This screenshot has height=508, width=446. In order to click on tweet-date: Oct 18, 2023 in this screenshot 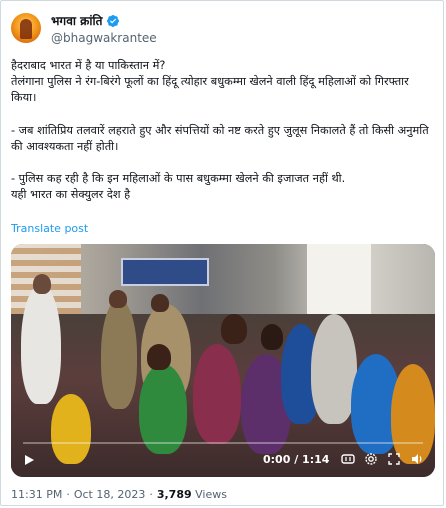, I will do `click(110, 494)`.